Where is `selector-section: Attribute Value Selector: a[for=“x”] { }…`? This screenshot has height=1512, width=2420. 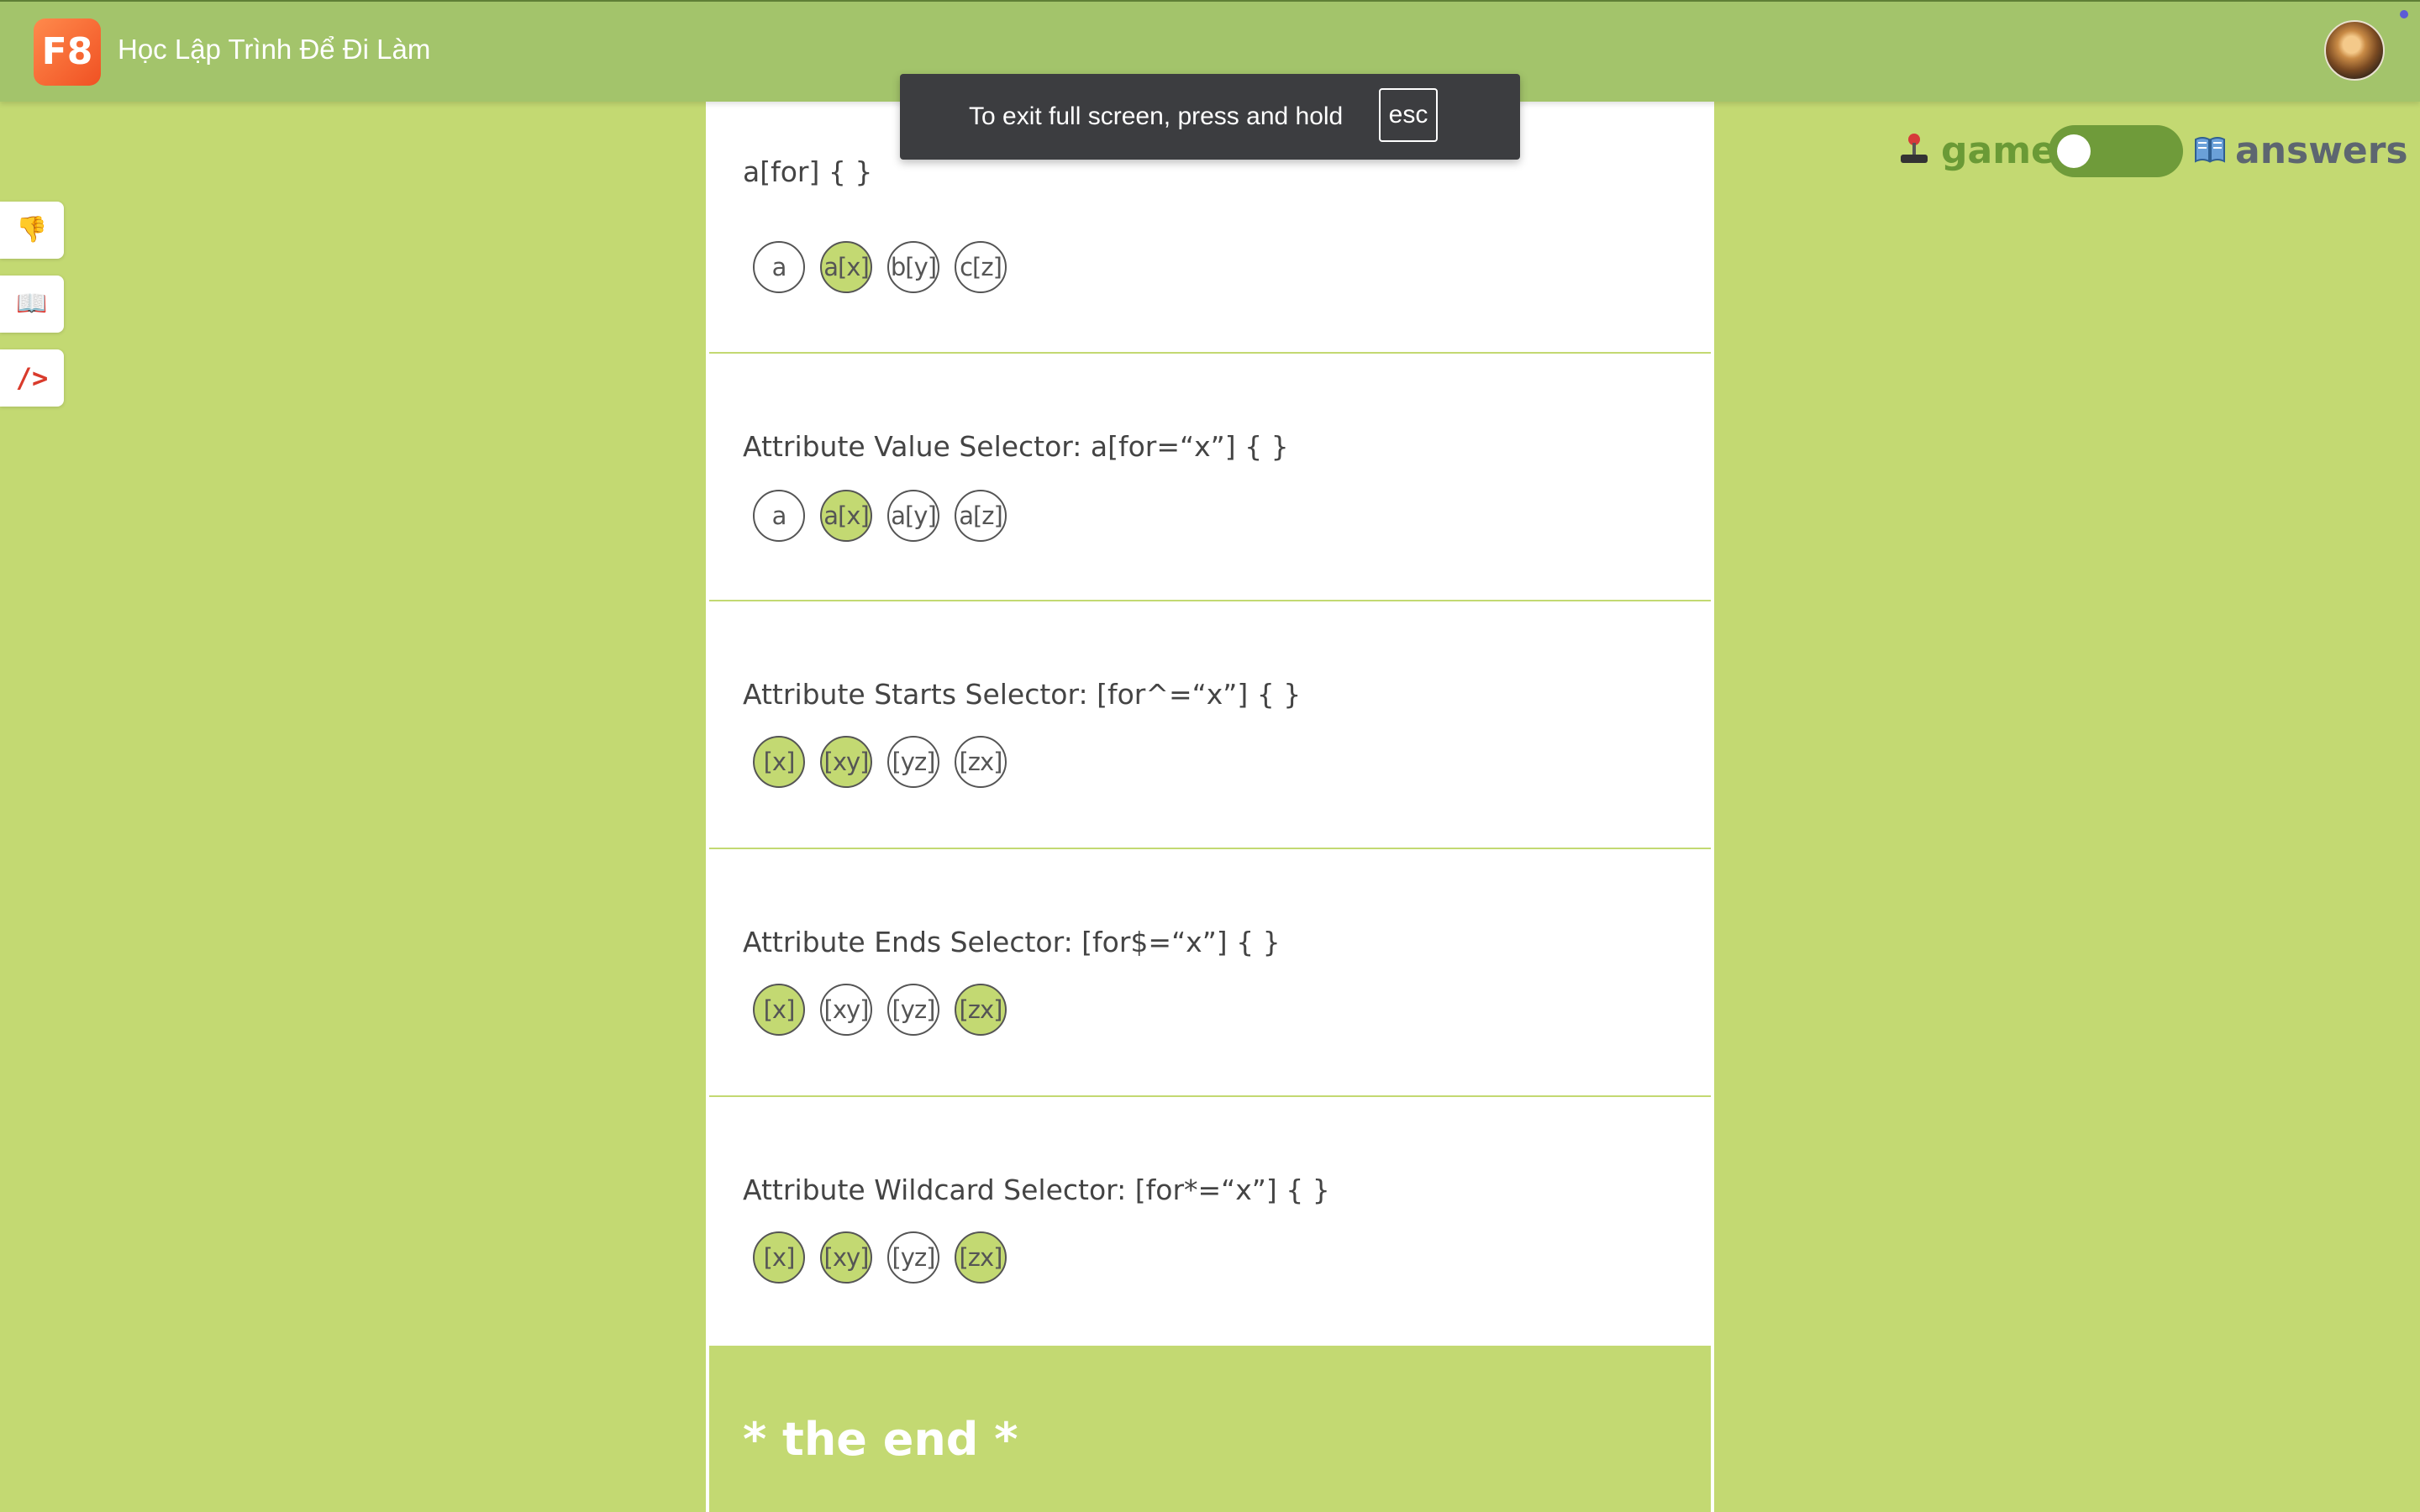 selector-section: Attribute Value Selector: a[for=“x”] { }… is located at coordinates (1210, 477).